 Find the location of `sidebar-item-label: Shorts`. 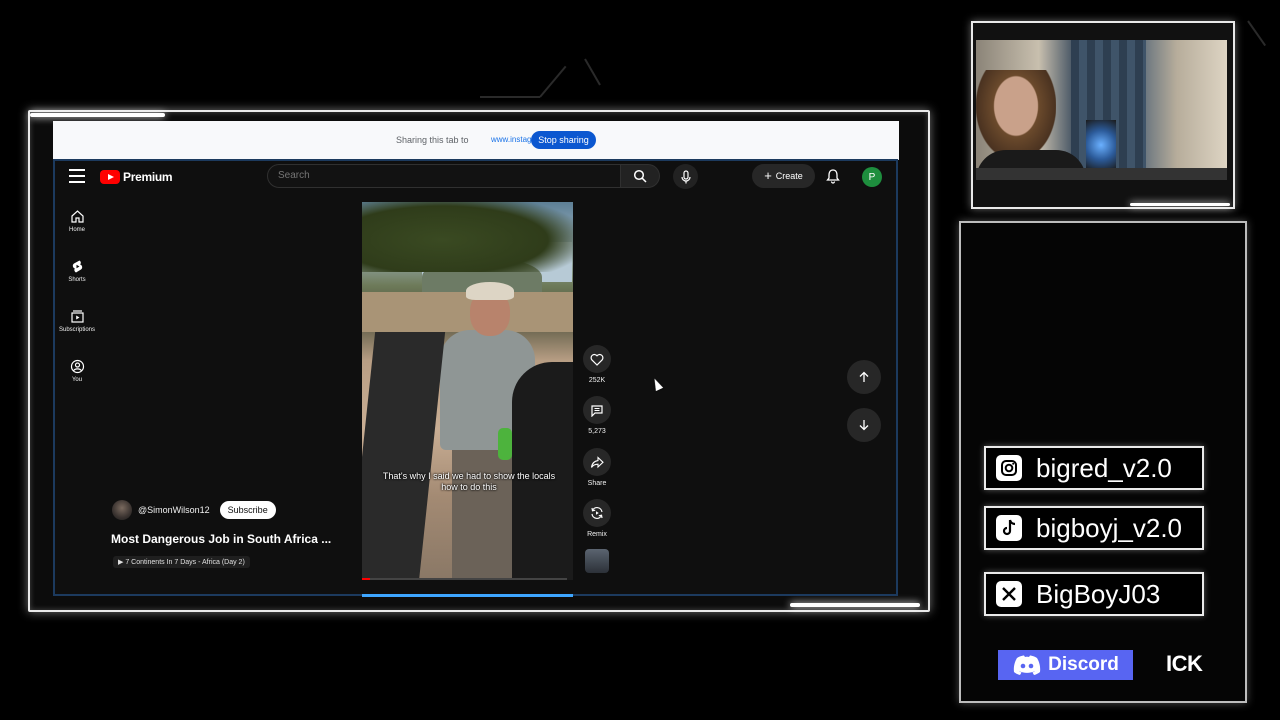

sidebar-item-label: Shorts is located at coordinates (77, 280).